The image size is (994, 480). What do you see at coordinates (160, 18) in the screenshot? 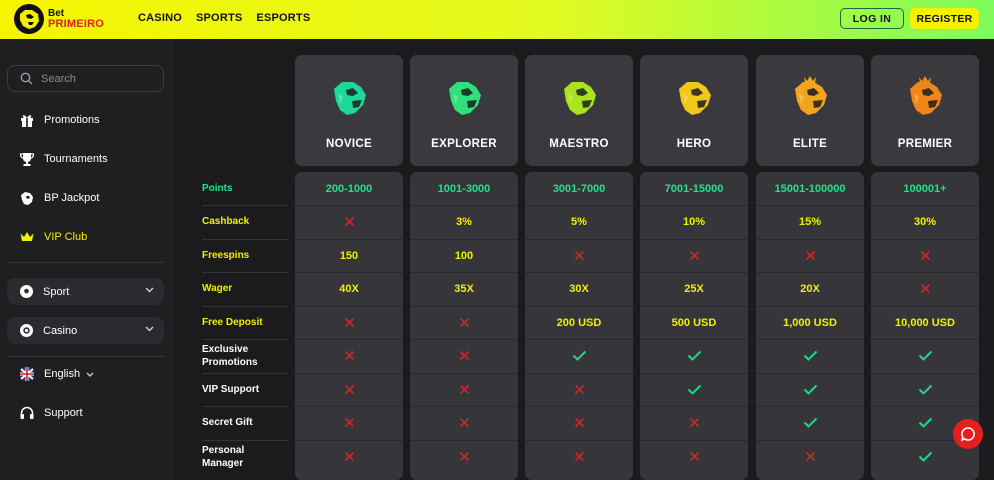
I see `nav-casino: CASINO` at bounding box center [160, 18].